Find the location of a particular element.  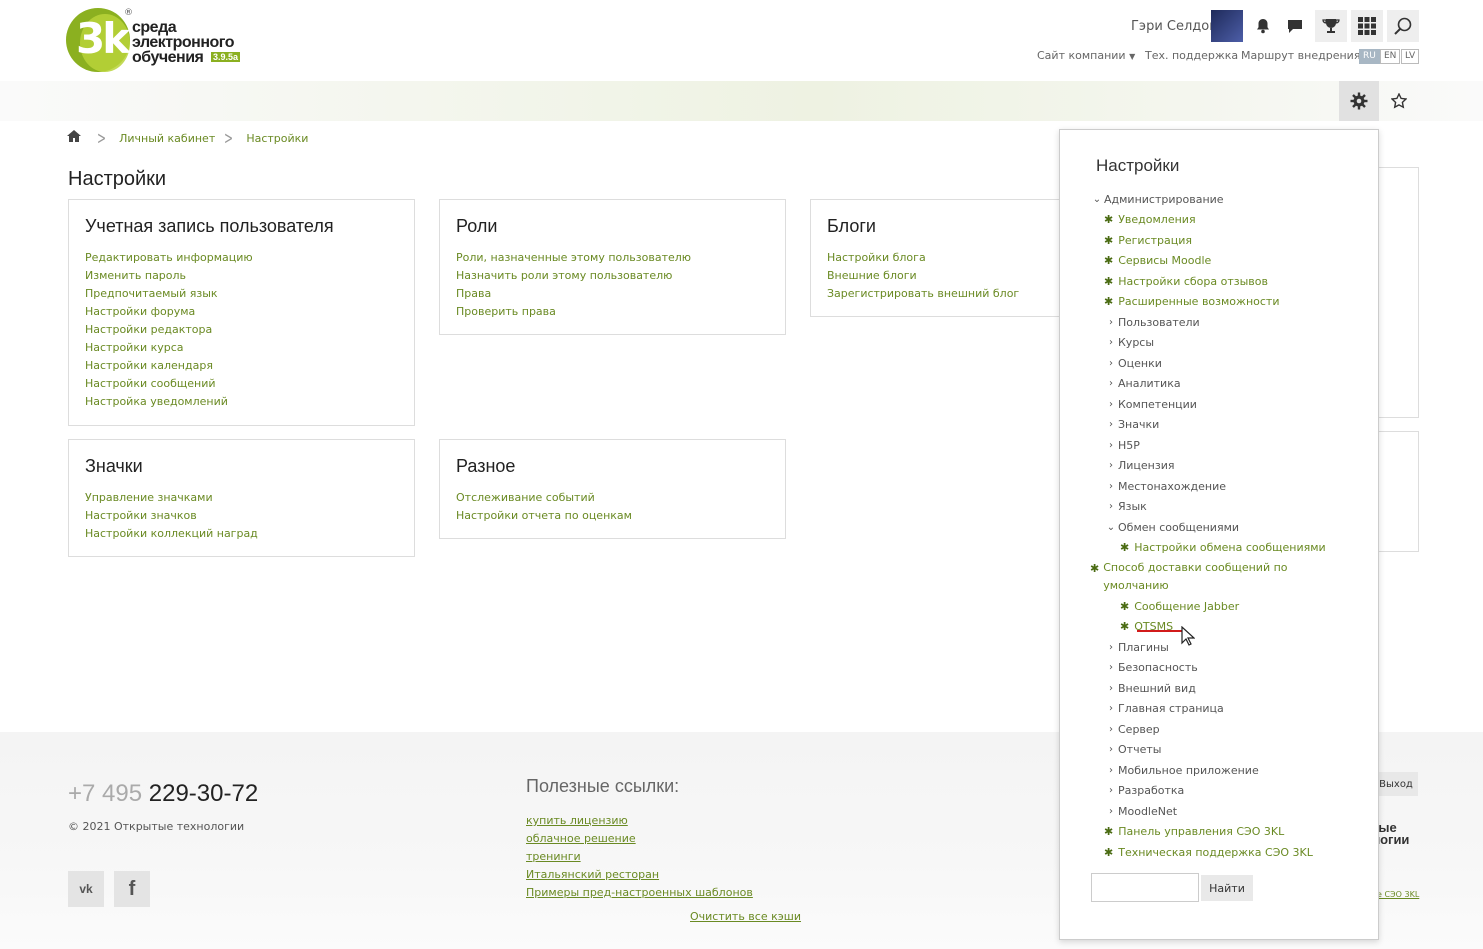

link-calendar-preferences: Настройки календаря is located at coordinates (241, 366).